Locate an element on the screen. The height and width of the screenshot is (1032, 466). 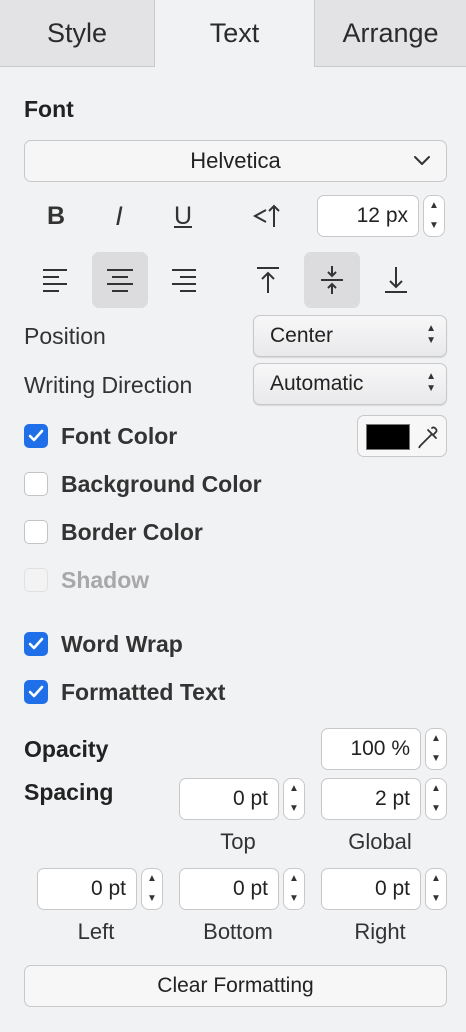
font-size-stepper: ▲ ▼ is located at coordinates (434, 216).